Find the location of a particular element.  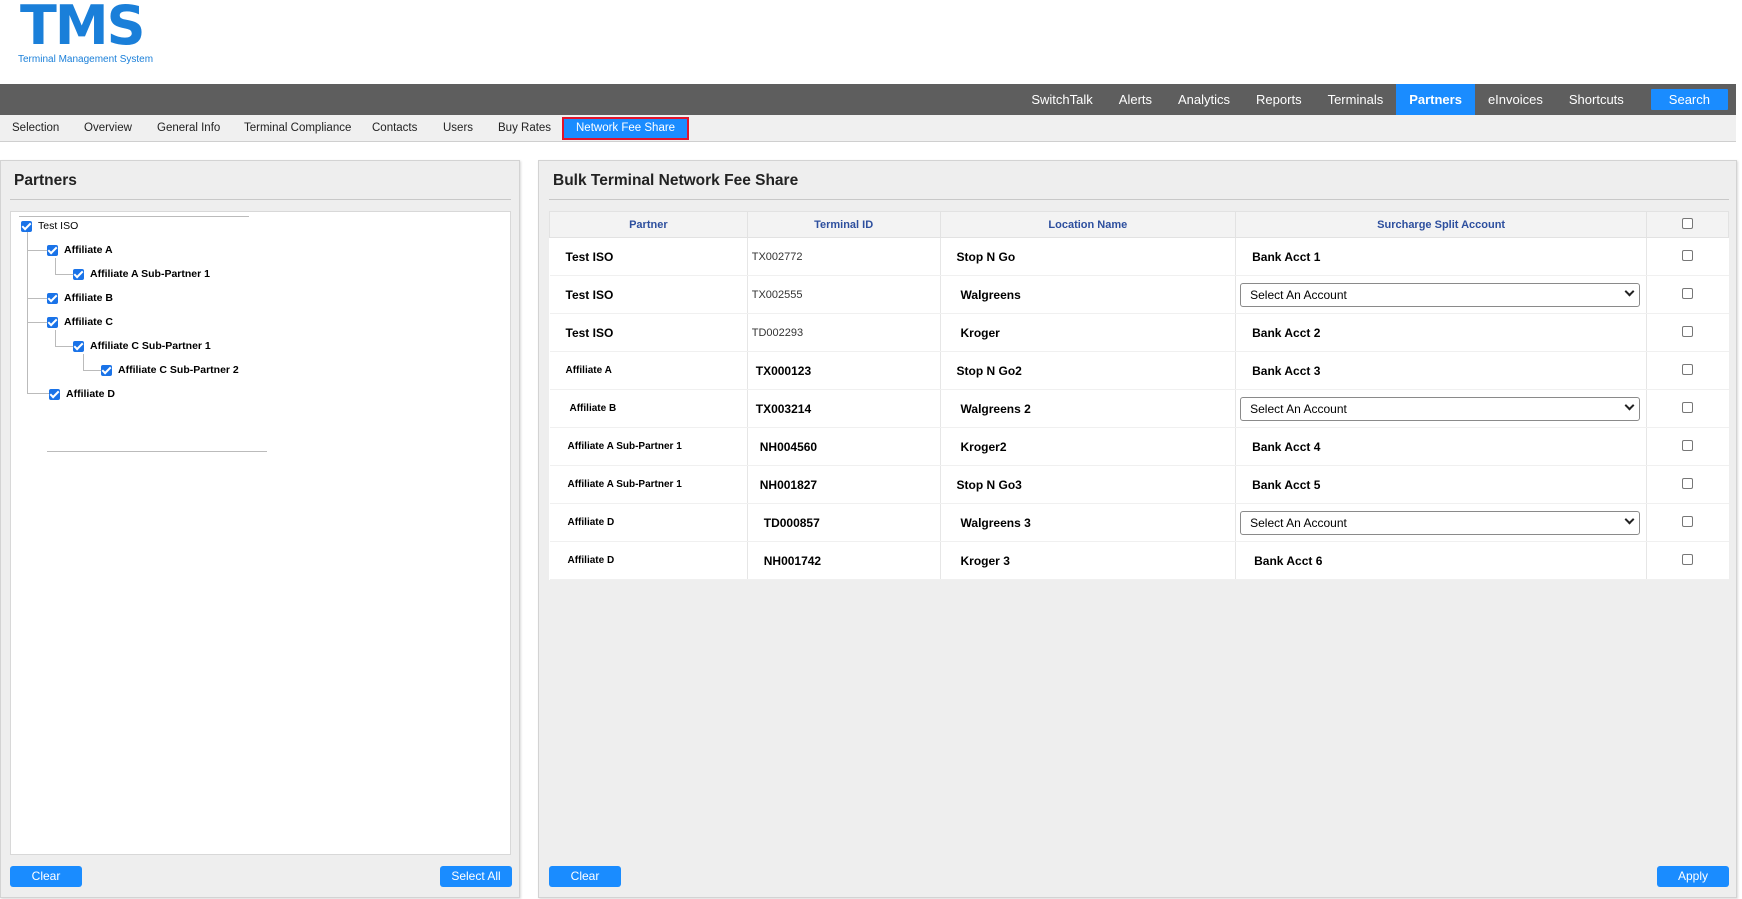

column-header-terminal-id: Terminal ID is located at coordinates (843, 224).